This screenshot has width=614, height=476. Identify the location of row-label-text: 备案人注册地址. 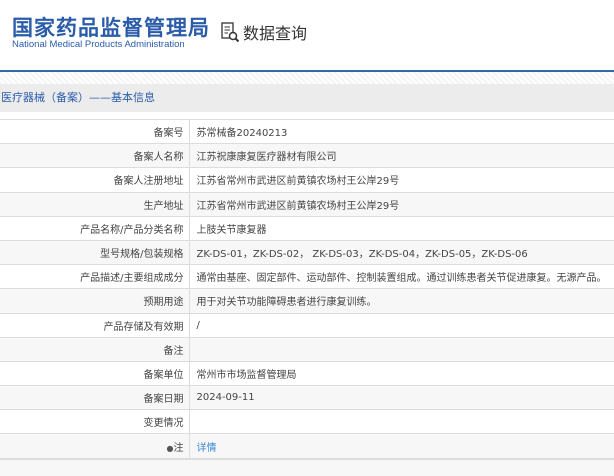
(148, 182).